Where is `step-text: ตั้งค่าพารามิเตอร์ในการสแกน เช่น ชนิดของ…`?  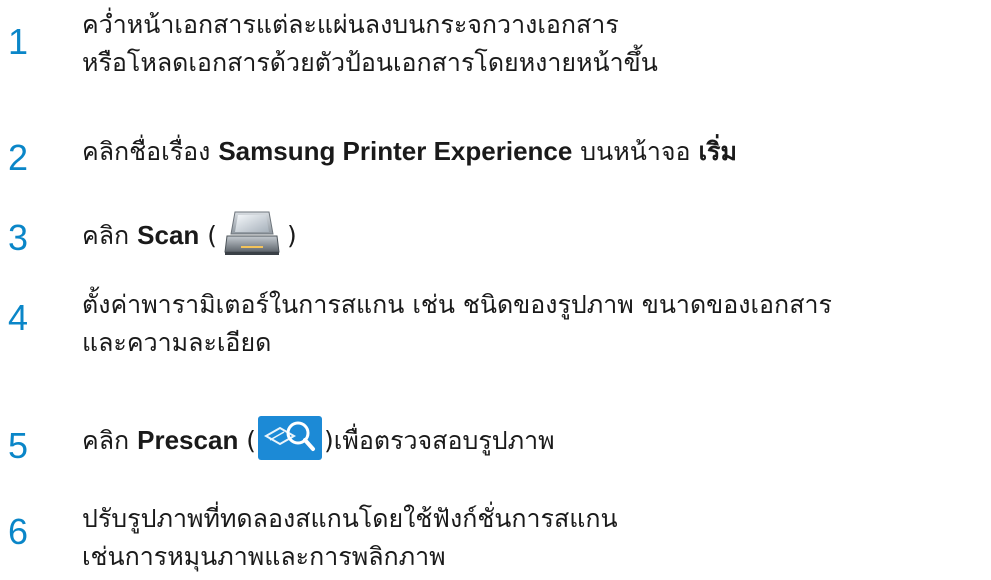
step-text: ตั้งค่าพารามิเตอร์ในการสแกน เช่น ชนิดของ… is located at coordinates (457, 324).